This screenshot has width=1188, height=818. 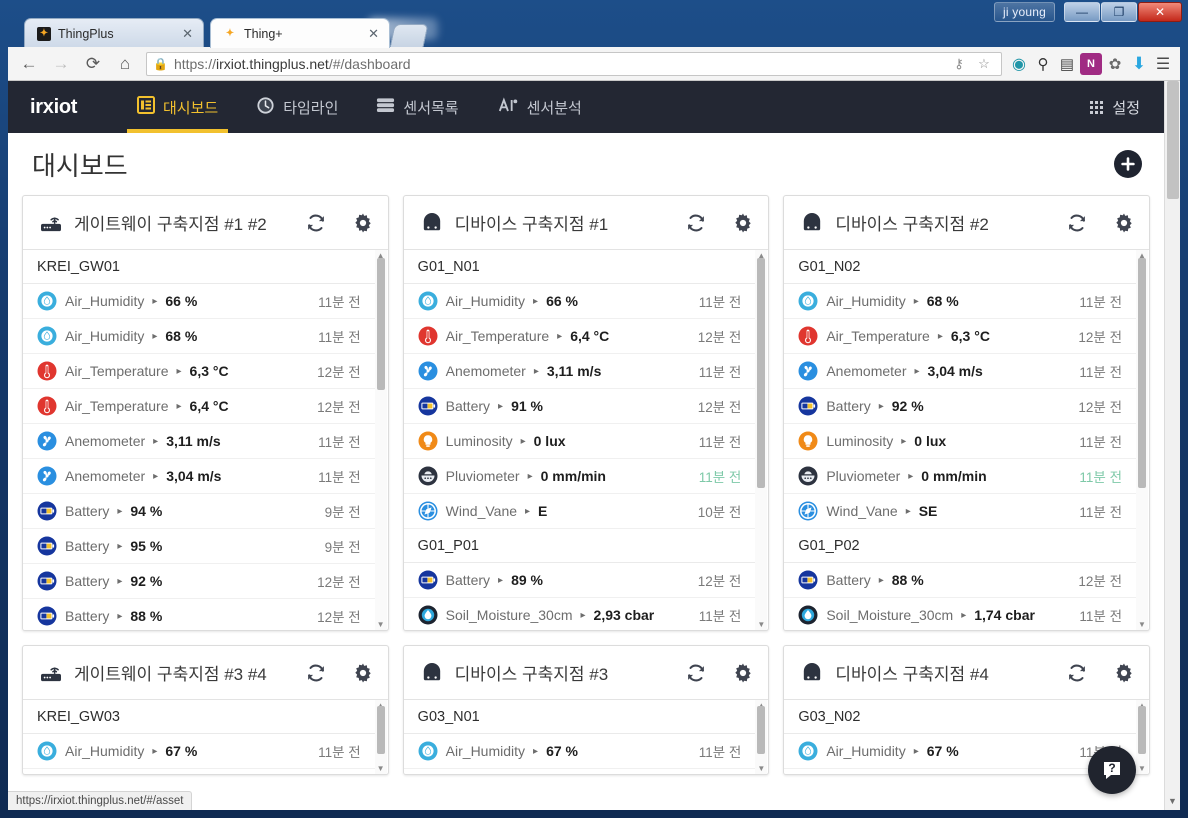 What do you see at coordinates (960, 511) in the screenshot?
I see `sensor-row: Wind_Vane ▸ SE 11분 전` at bounding box center [960, 511].